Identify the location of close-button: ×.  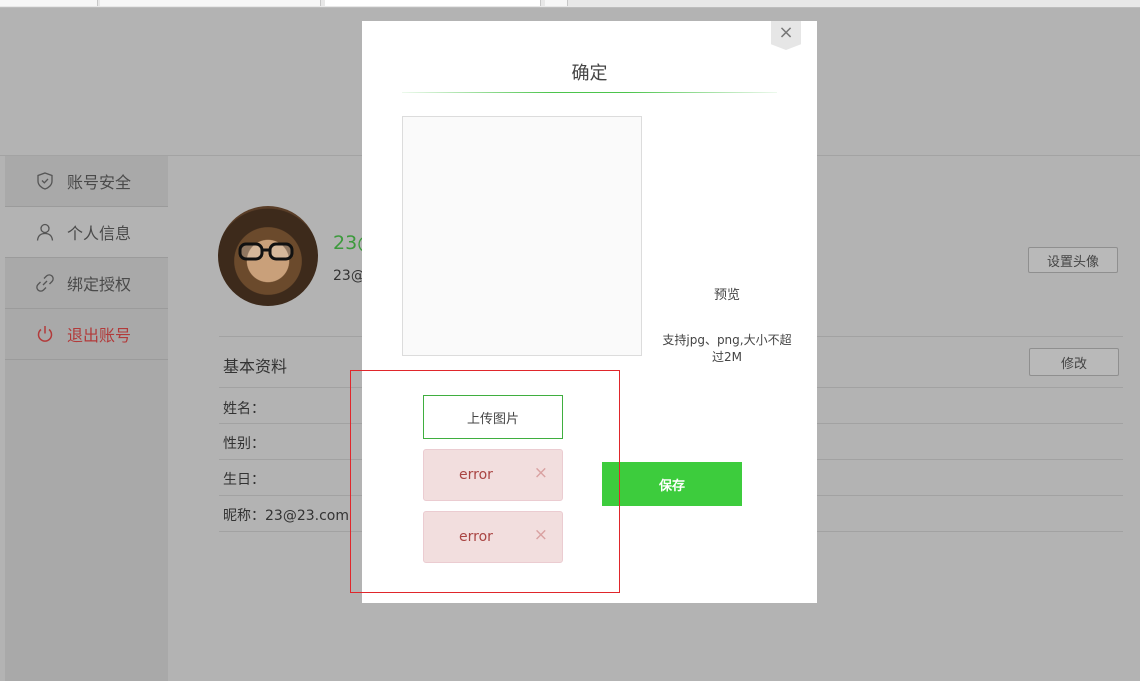
(786, 35).